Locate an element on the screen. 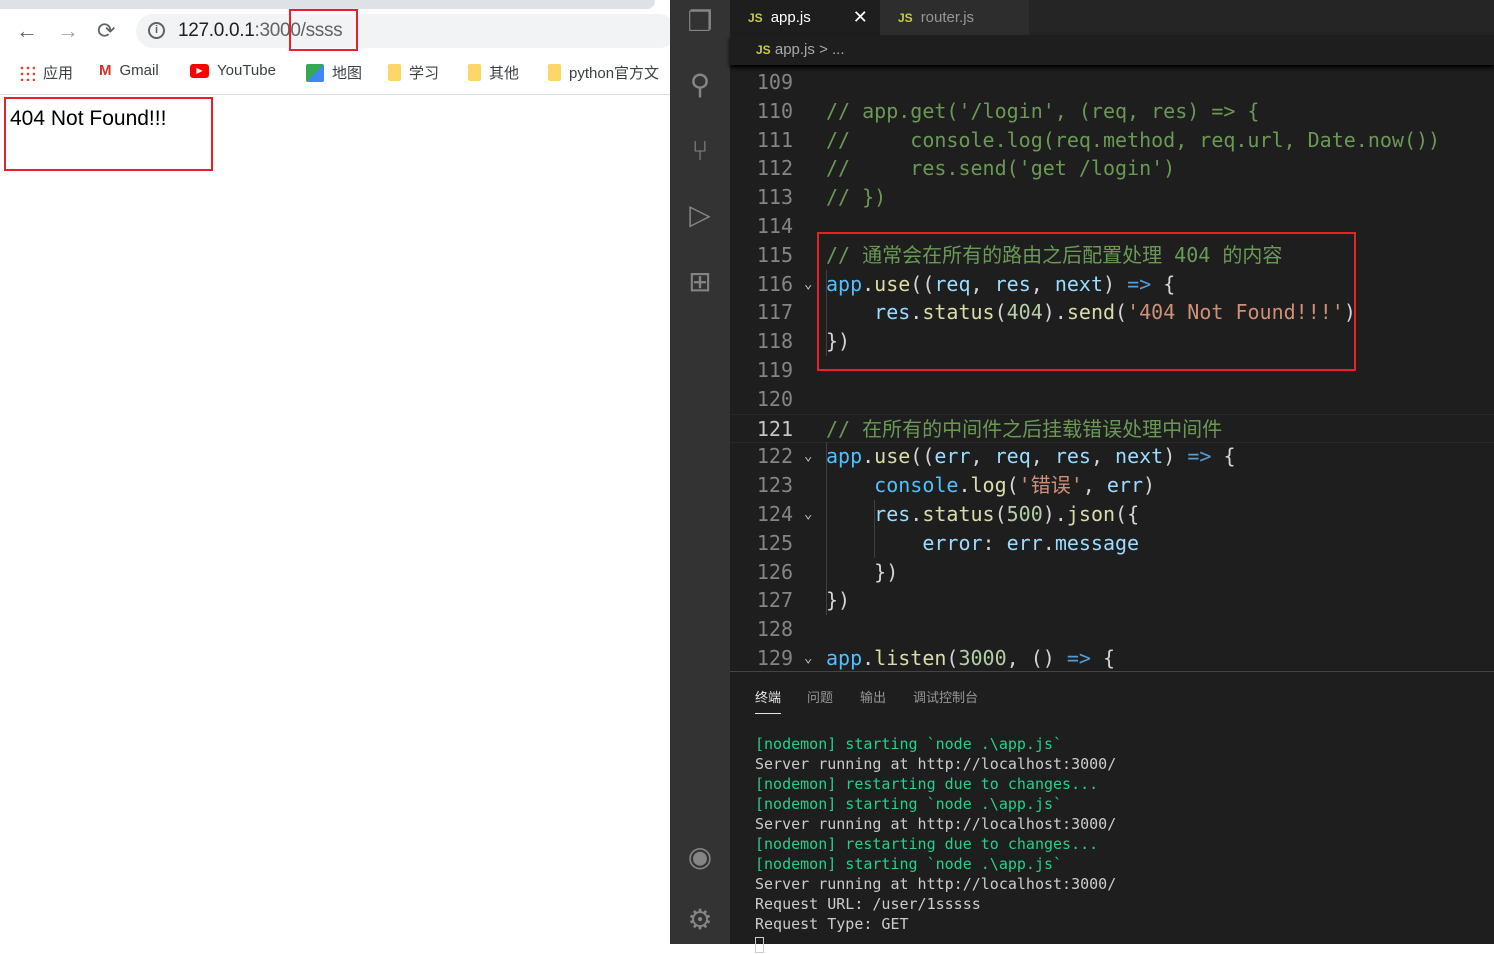 The height and width of the screenshot is (954, 1494). code-line: 126 }) is located at coordinates (1112, 572).